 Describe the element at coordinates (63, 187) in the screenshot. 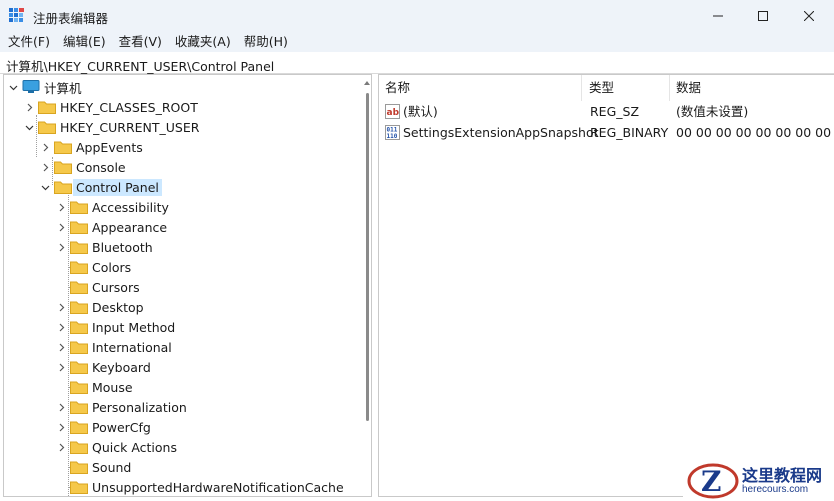

I see `folder-open-icon` at that location.